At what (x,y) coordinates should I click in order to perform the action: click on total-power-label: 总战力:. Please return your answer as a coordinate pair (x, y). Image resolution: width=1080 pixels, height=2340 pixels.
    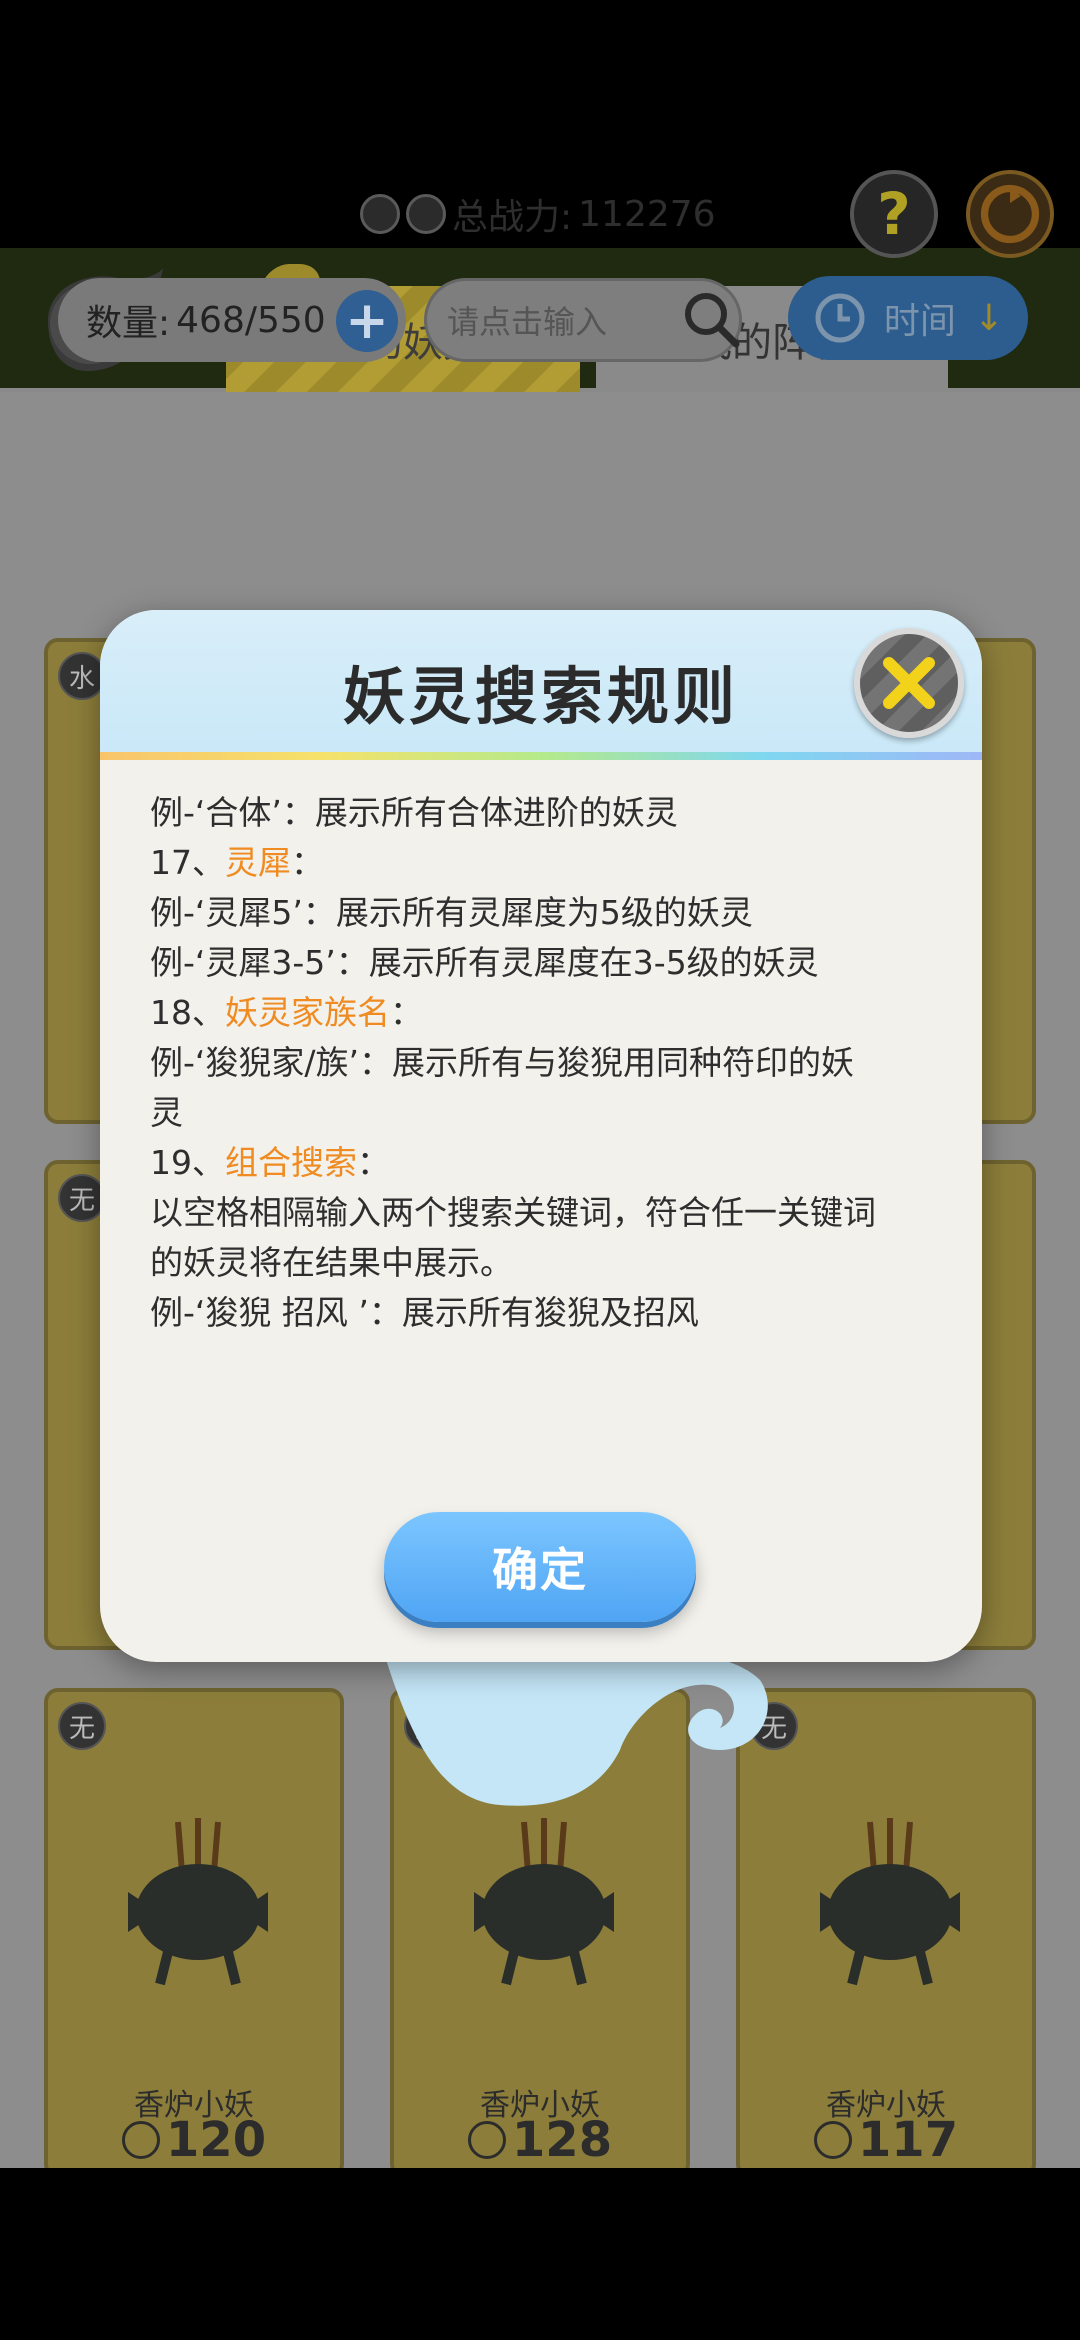
    Looking at the image, I should click on (512, 217).